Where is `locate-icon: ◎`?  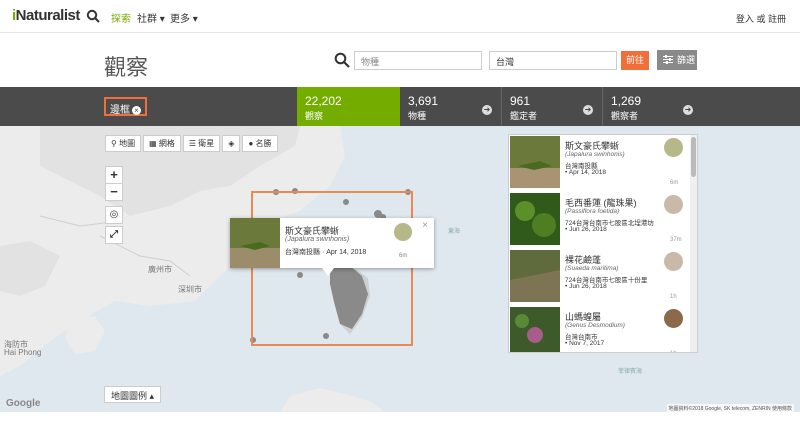
locate-icon: ◎ is located at coordinates (114, 215).